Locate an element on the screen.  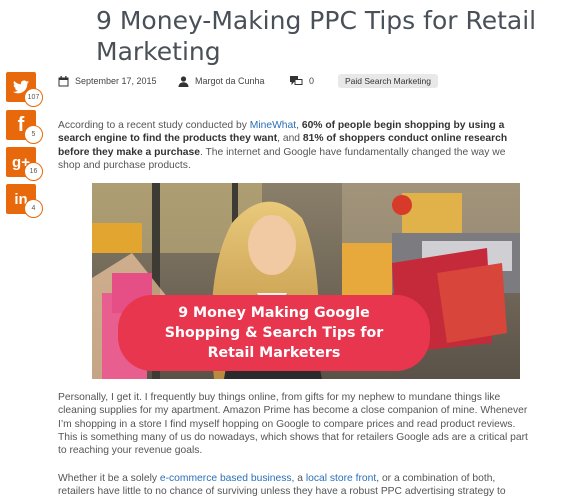
post-author: Margot da Cunha is located at coordinates (221, 81).